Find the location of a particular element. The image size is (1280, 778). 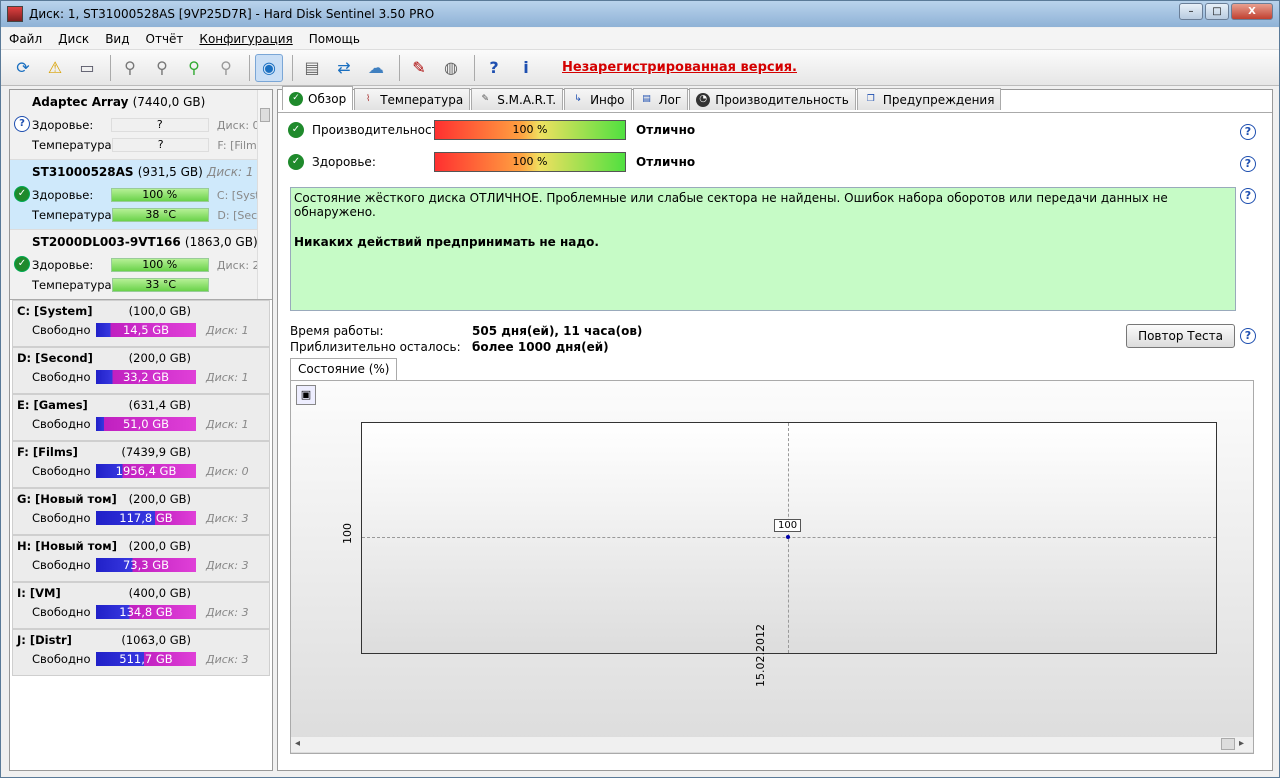

minimize-button: – is located at coordinates (1191, 11).